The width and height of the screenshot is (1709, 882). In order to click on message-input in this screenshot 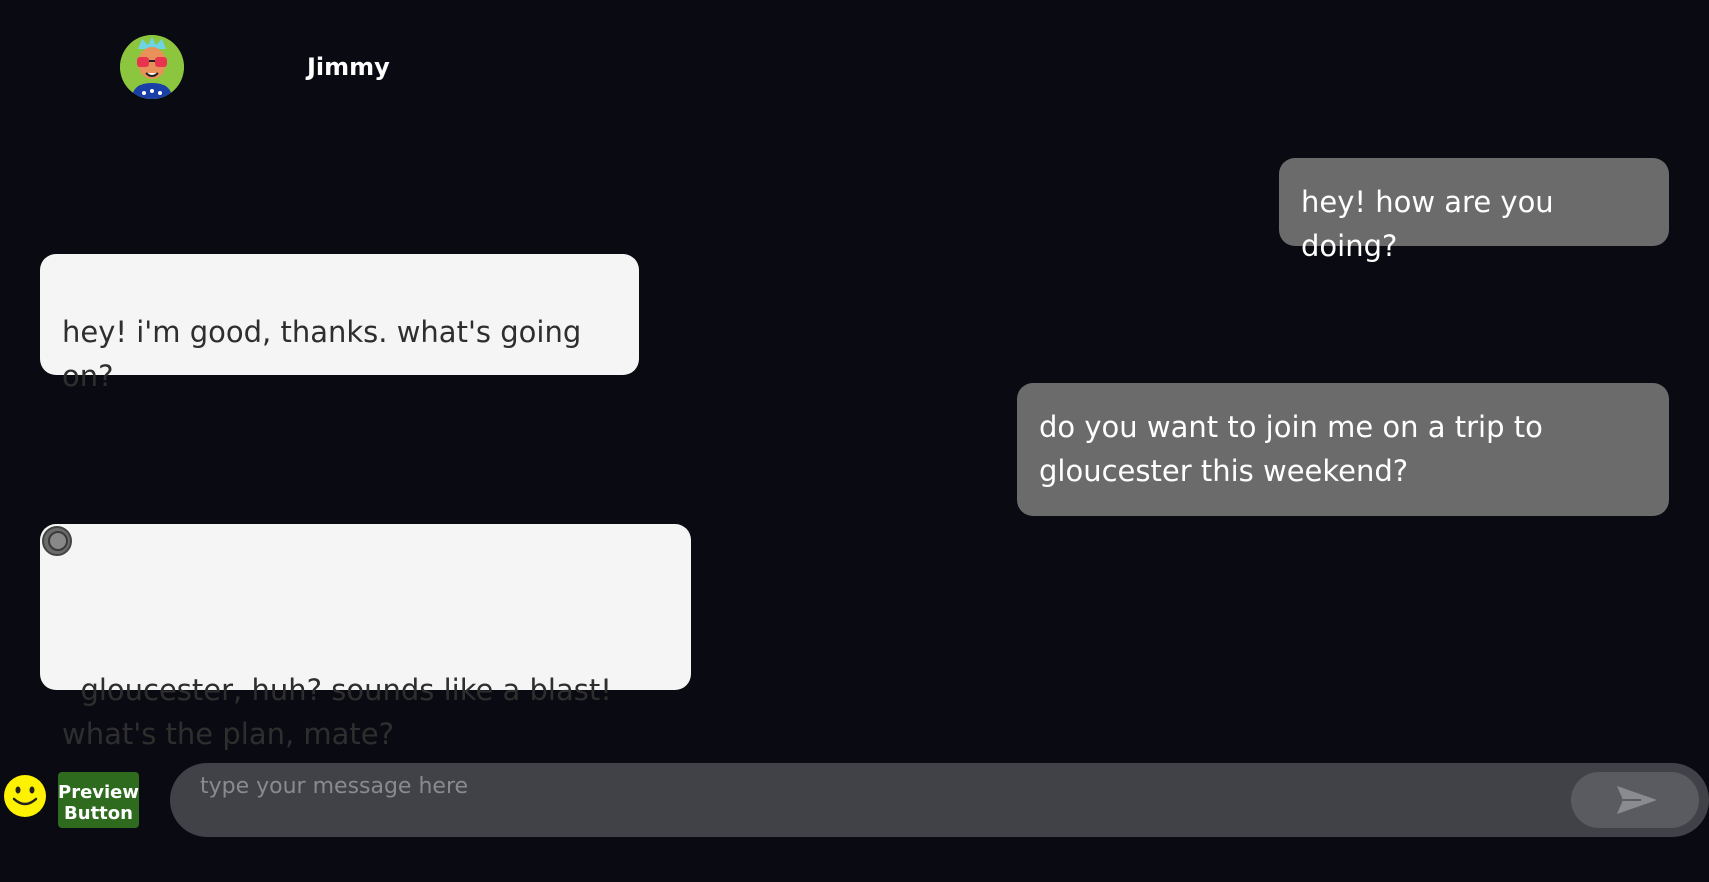, I will do `click(865, 786)`.